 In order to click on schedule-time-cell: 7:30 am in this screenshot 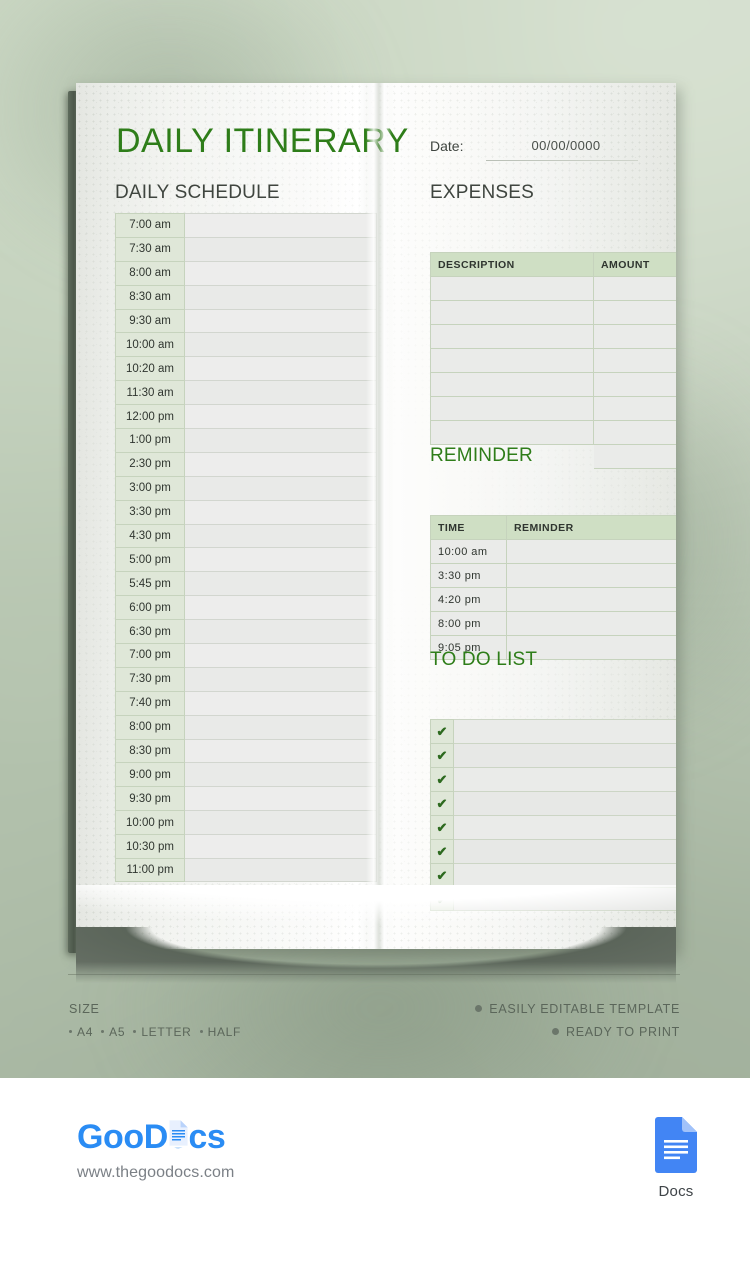, I will do `click(150, 248)`.